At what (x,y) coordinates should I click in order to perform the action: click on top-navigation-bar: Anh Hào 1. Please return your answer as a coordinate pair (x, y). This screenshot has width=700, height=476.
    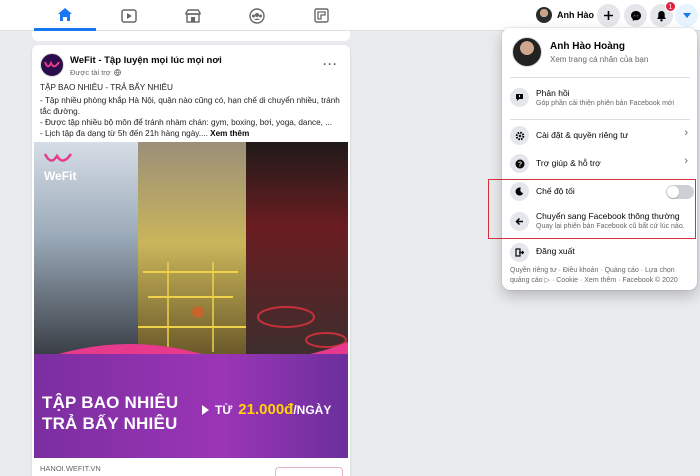
    Looking at the image, I should click on (350, 15).